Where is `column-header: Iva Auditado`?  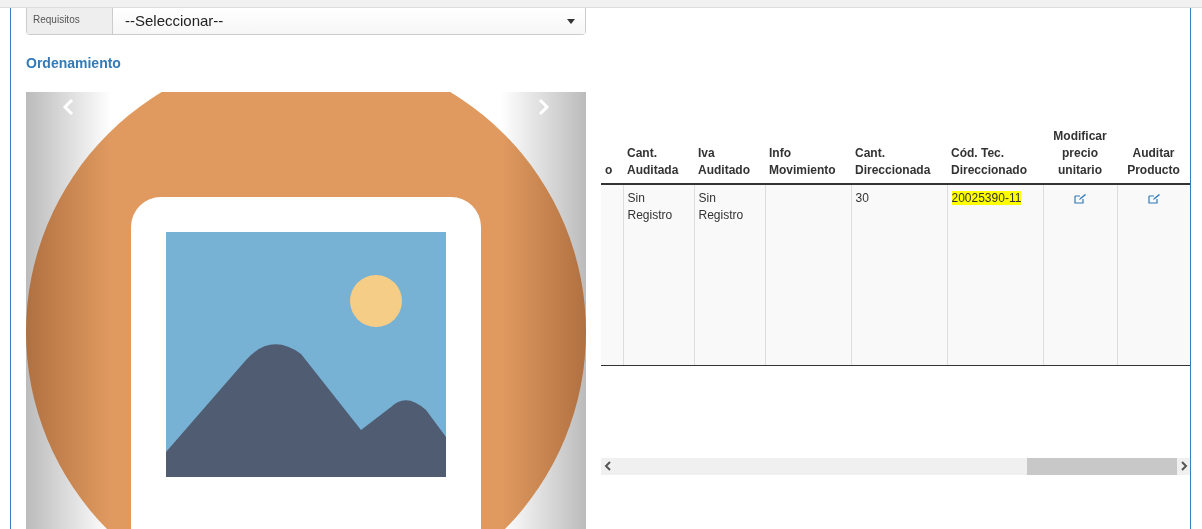 column-header: Iva Auditado is located at coordinates (724, 161).